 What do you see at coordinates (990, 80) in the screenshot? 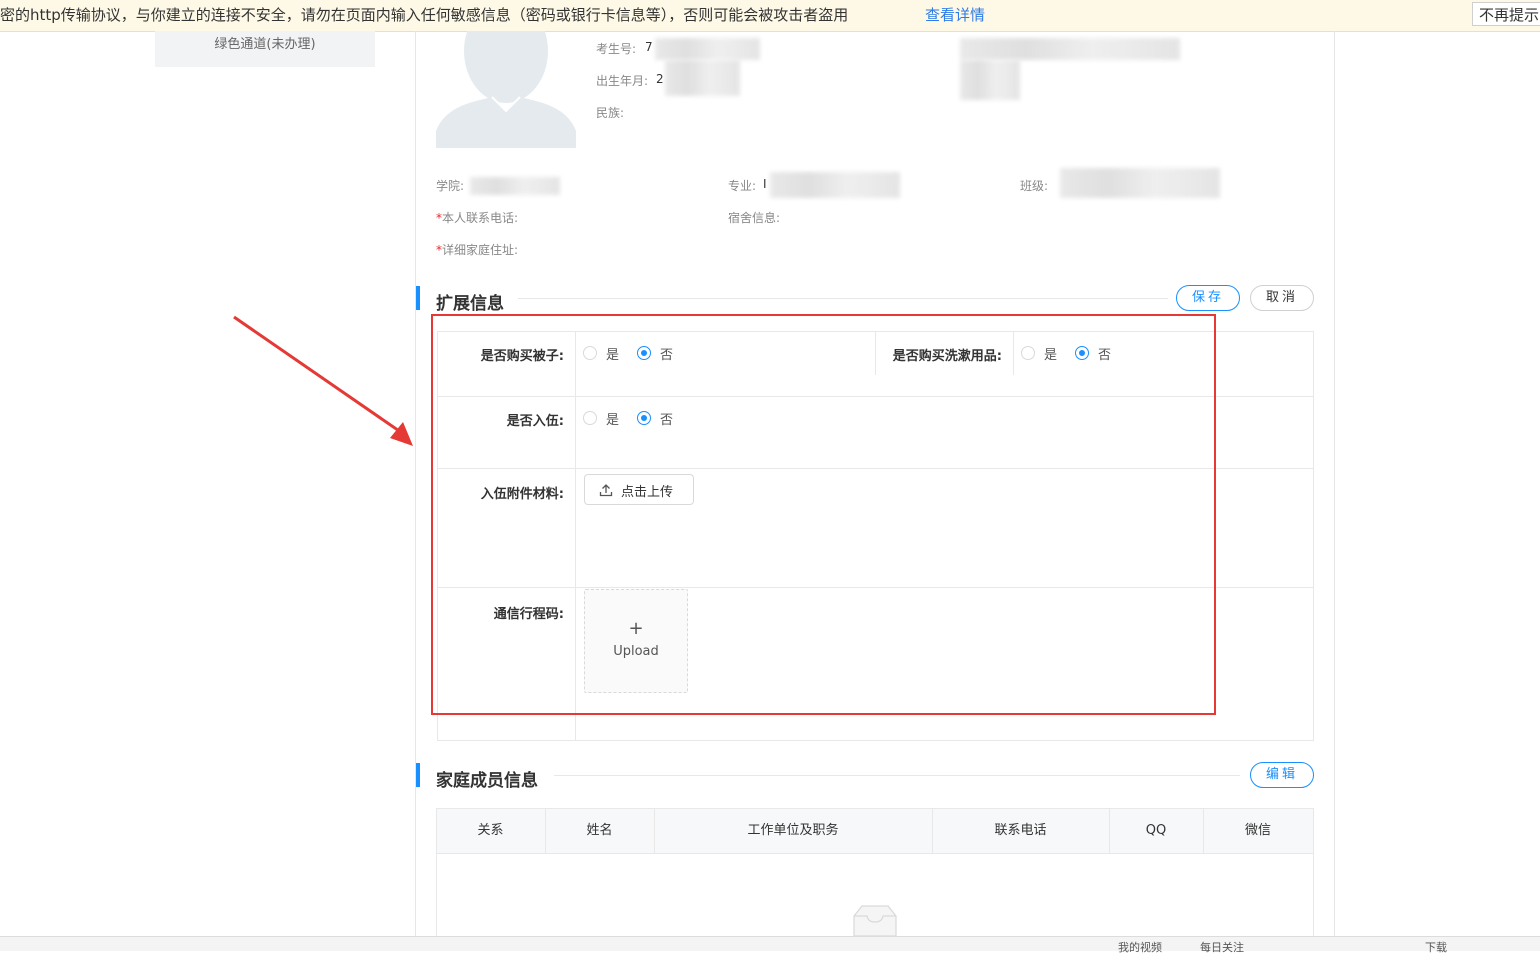
I see `redacted-id` at bounding box center [990, 80].